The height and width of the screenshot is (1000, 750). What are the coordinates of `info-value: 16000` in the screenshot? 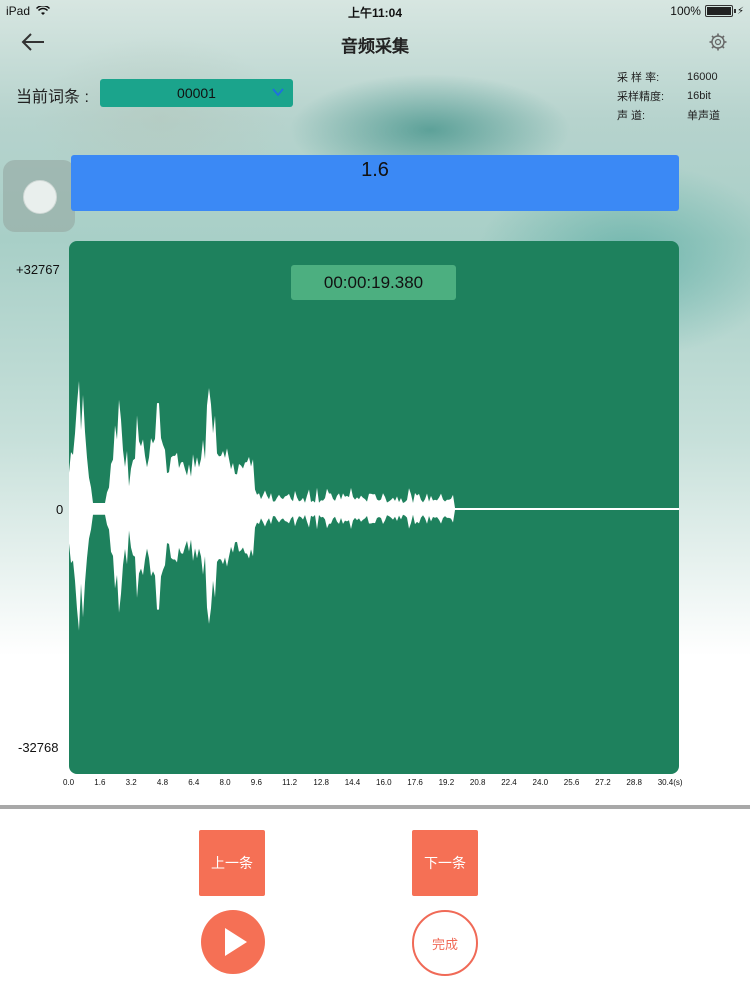 It's located at (702, 76).